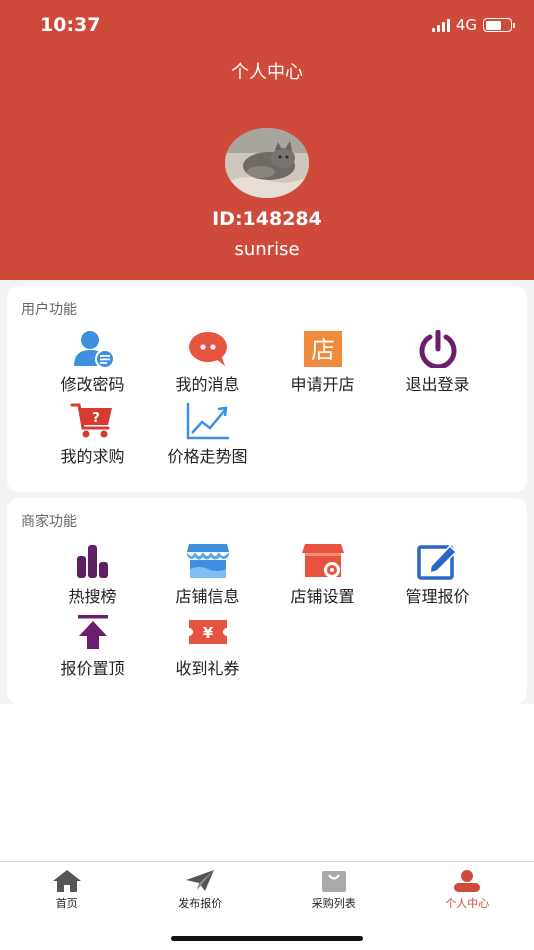  I want to click on item-label: 价格走势图, so click(207, 456).